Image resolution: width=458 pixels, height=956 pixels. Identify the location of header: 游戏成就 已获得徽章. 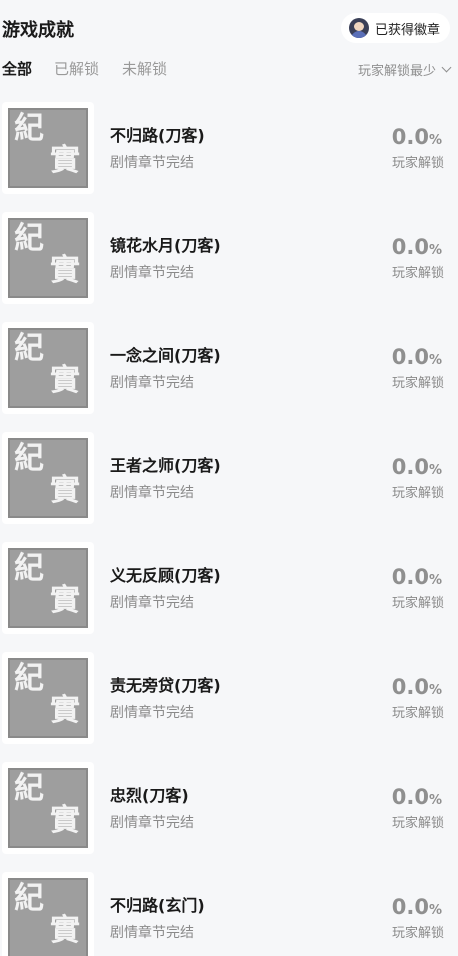
(229, 28).